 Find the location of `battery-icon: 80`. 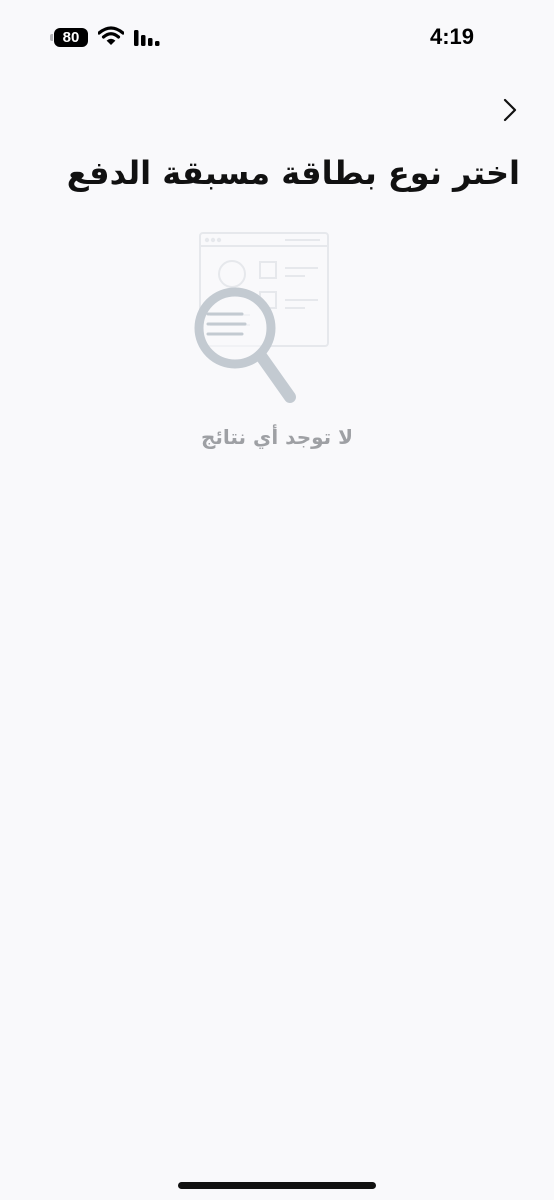

battery-icon: 80 is located at coordinates (69, 37).